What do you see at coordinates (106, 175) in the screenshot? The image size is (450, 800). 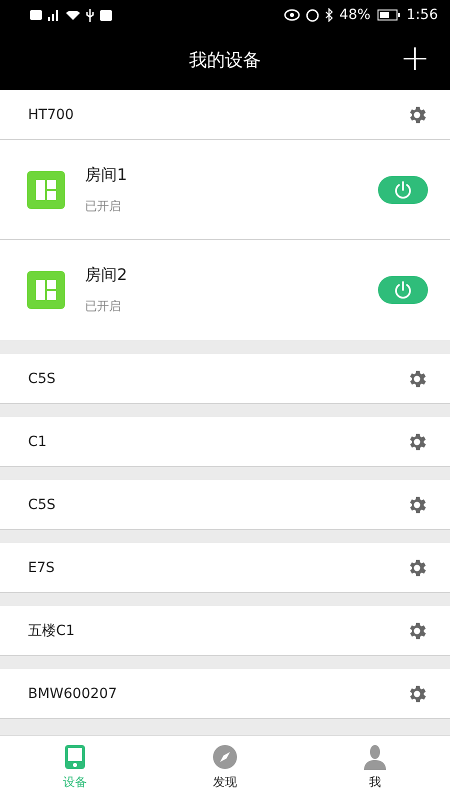 I see `room-name: 房间1` at bounding box center [106, 175].